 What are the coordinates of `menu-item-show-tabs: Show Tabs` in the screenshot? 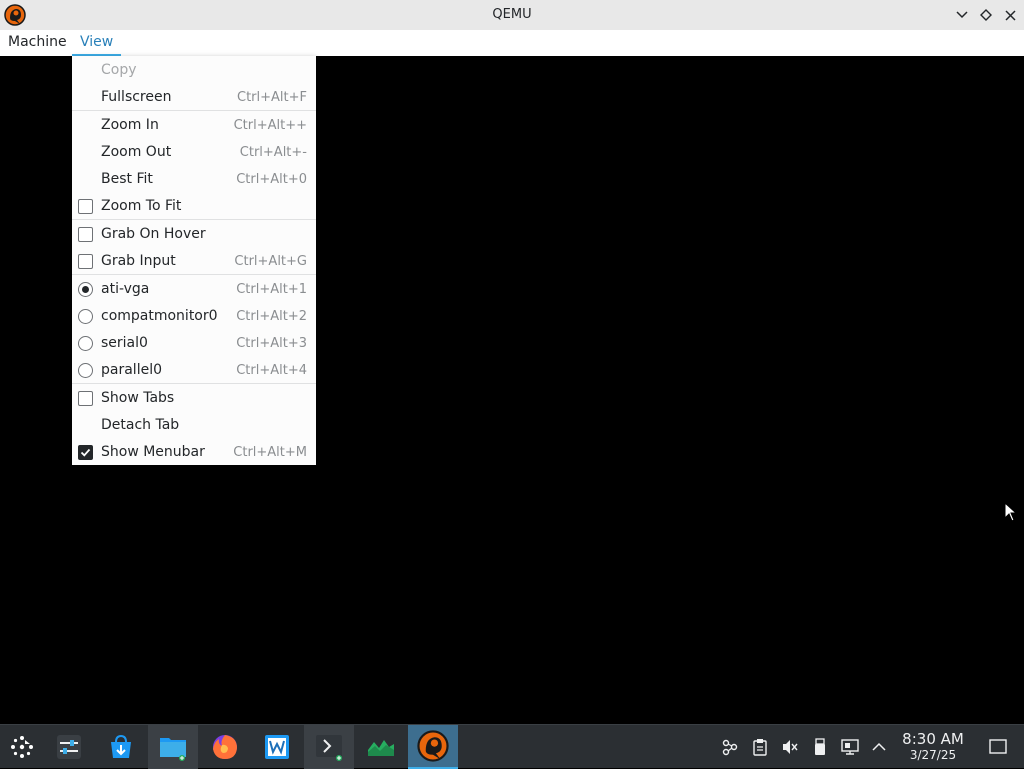 It's located at (194, 398).